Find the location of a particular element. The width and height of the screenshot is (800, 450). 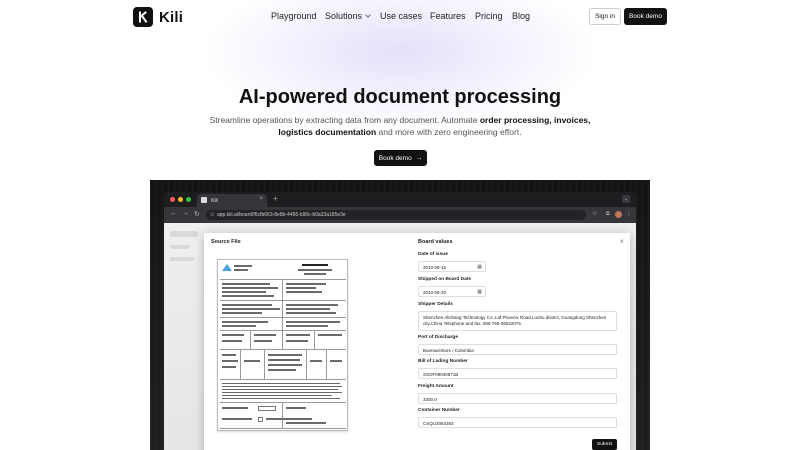

site-info-icon: ⊙ is located at coordinates (212, 215).